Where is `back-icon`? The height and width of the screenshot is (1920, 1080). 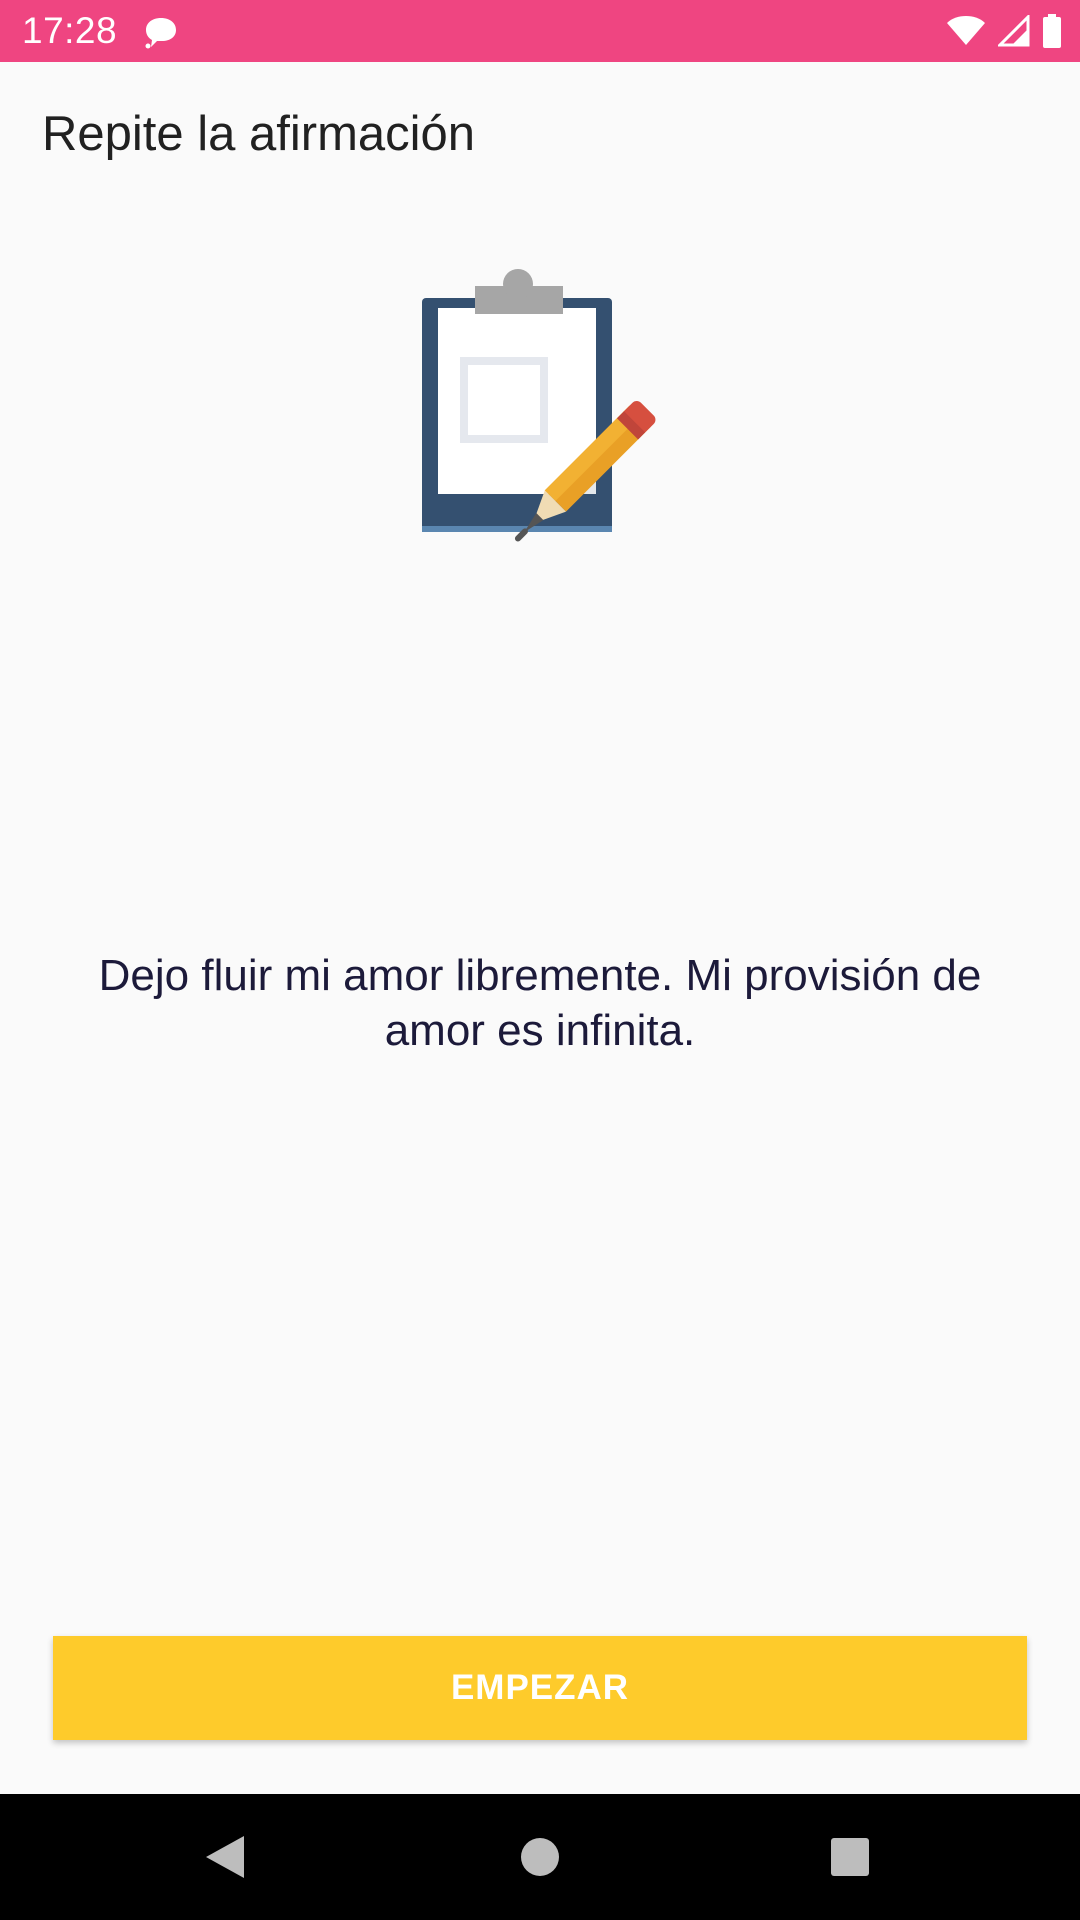
back-icon is located at coordinates (225, 1857).